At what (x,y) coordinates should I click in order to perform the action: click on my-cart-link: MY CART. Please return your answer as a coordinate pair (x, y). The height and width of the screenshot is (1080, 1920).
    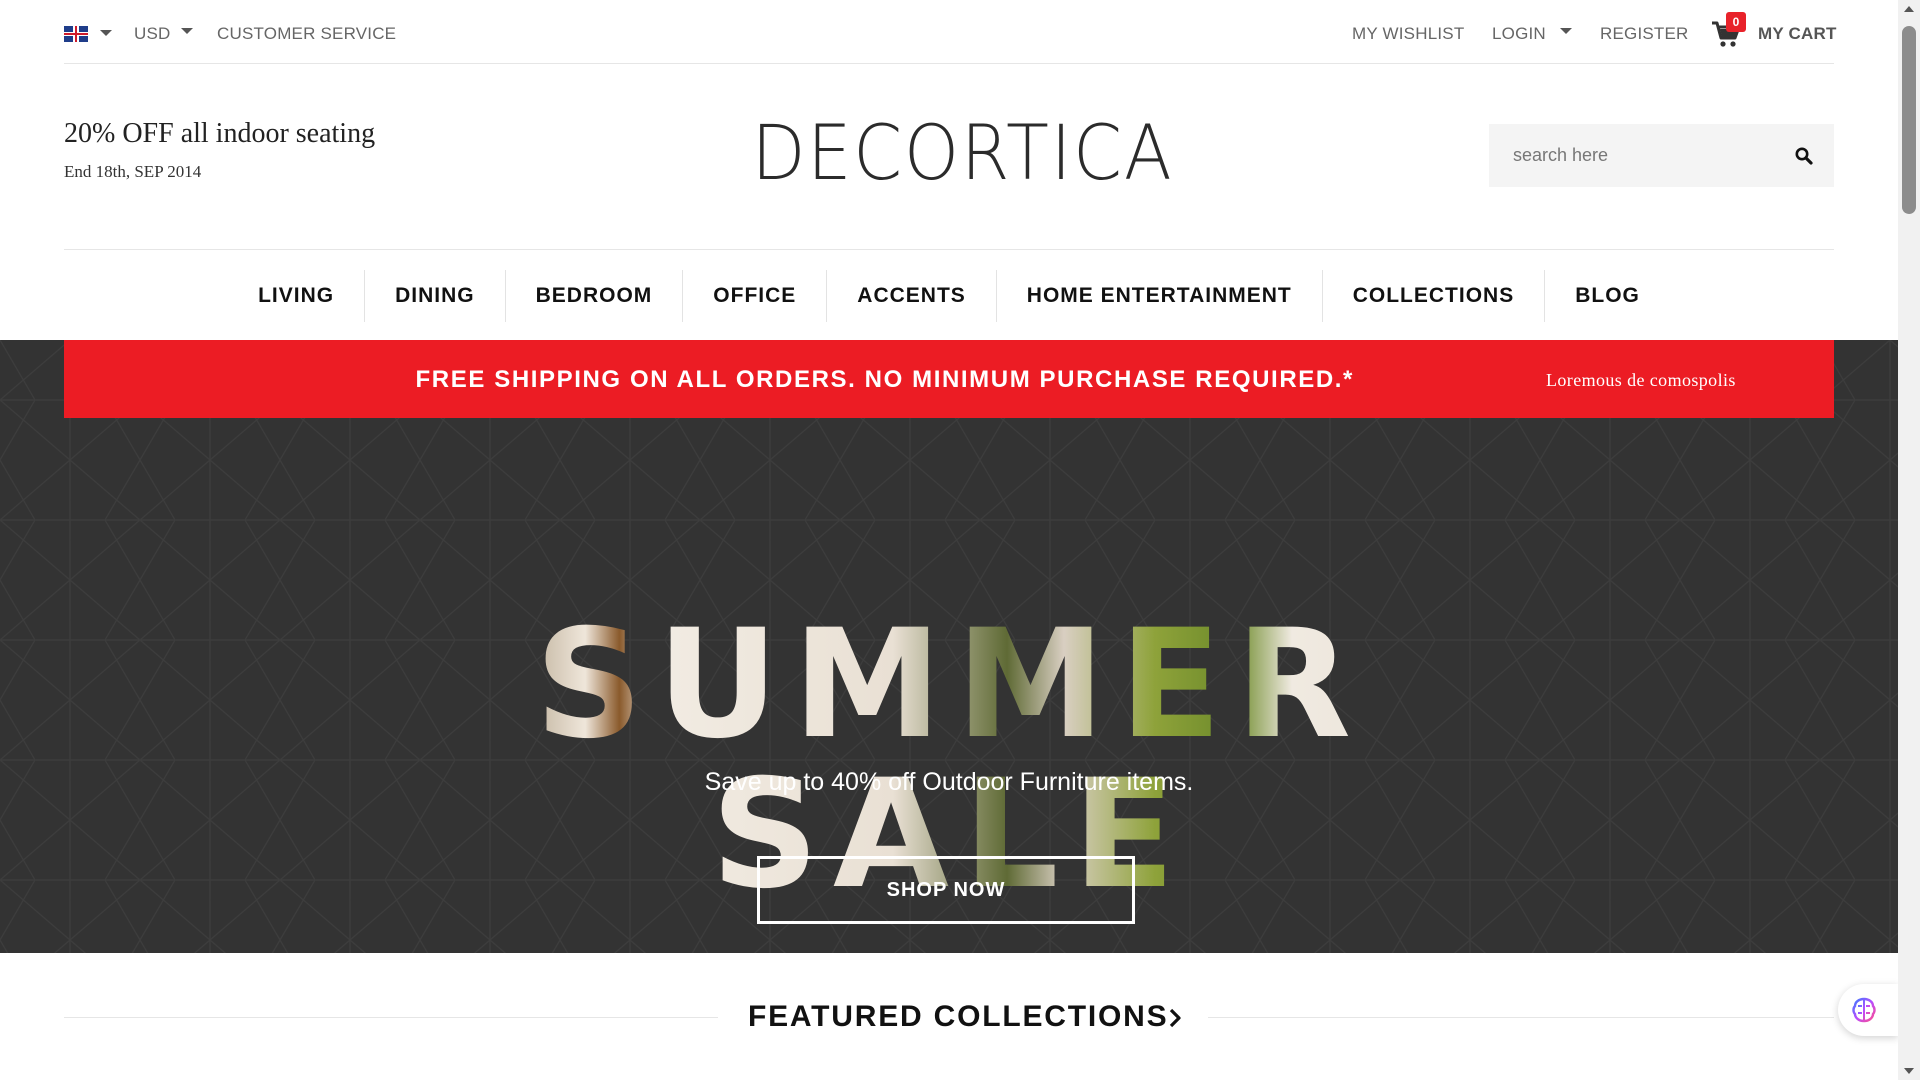
    Looking at the image, I should click on (1797, 34).